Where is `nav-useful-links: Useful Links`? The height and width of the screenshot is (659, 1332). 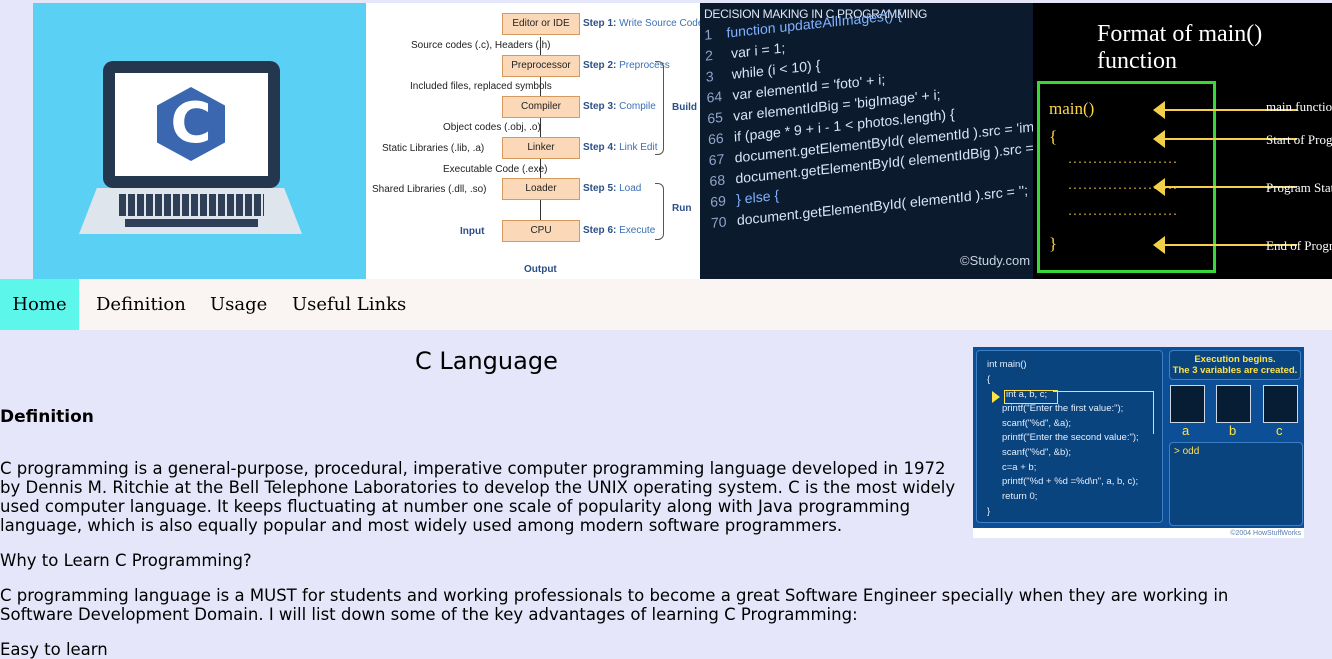 nav-useful-links: Useful Links is located at coordinates (349, 304).